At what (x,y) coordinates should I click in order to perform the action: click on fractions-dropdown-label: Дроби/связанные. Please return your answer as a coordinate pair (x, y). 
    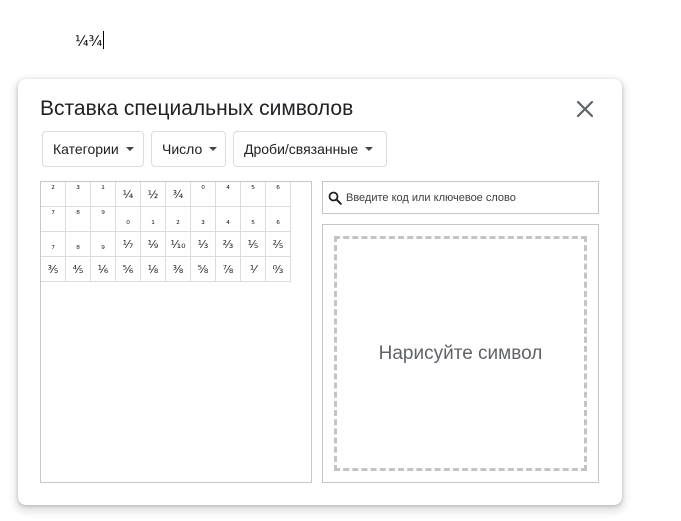
    Looking at the image, I should click on (301, 149).